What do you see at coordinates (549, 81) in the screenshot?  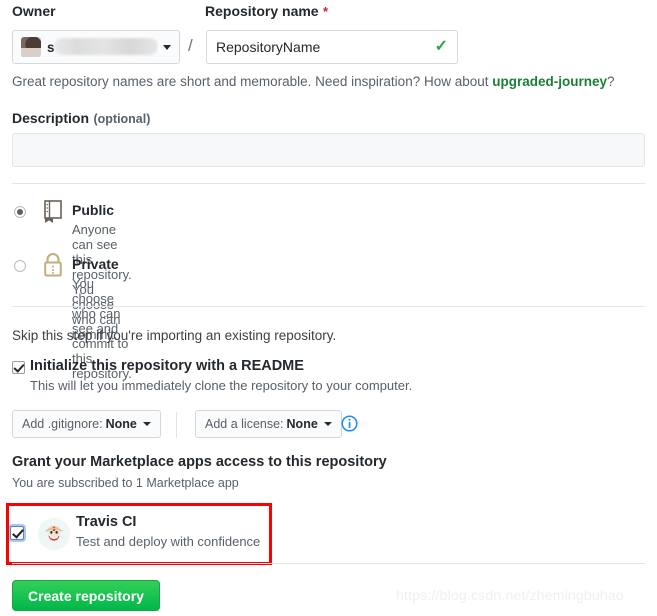 I see `suggested-name-link: upgraded-journey` at bounding box center [549, 81].